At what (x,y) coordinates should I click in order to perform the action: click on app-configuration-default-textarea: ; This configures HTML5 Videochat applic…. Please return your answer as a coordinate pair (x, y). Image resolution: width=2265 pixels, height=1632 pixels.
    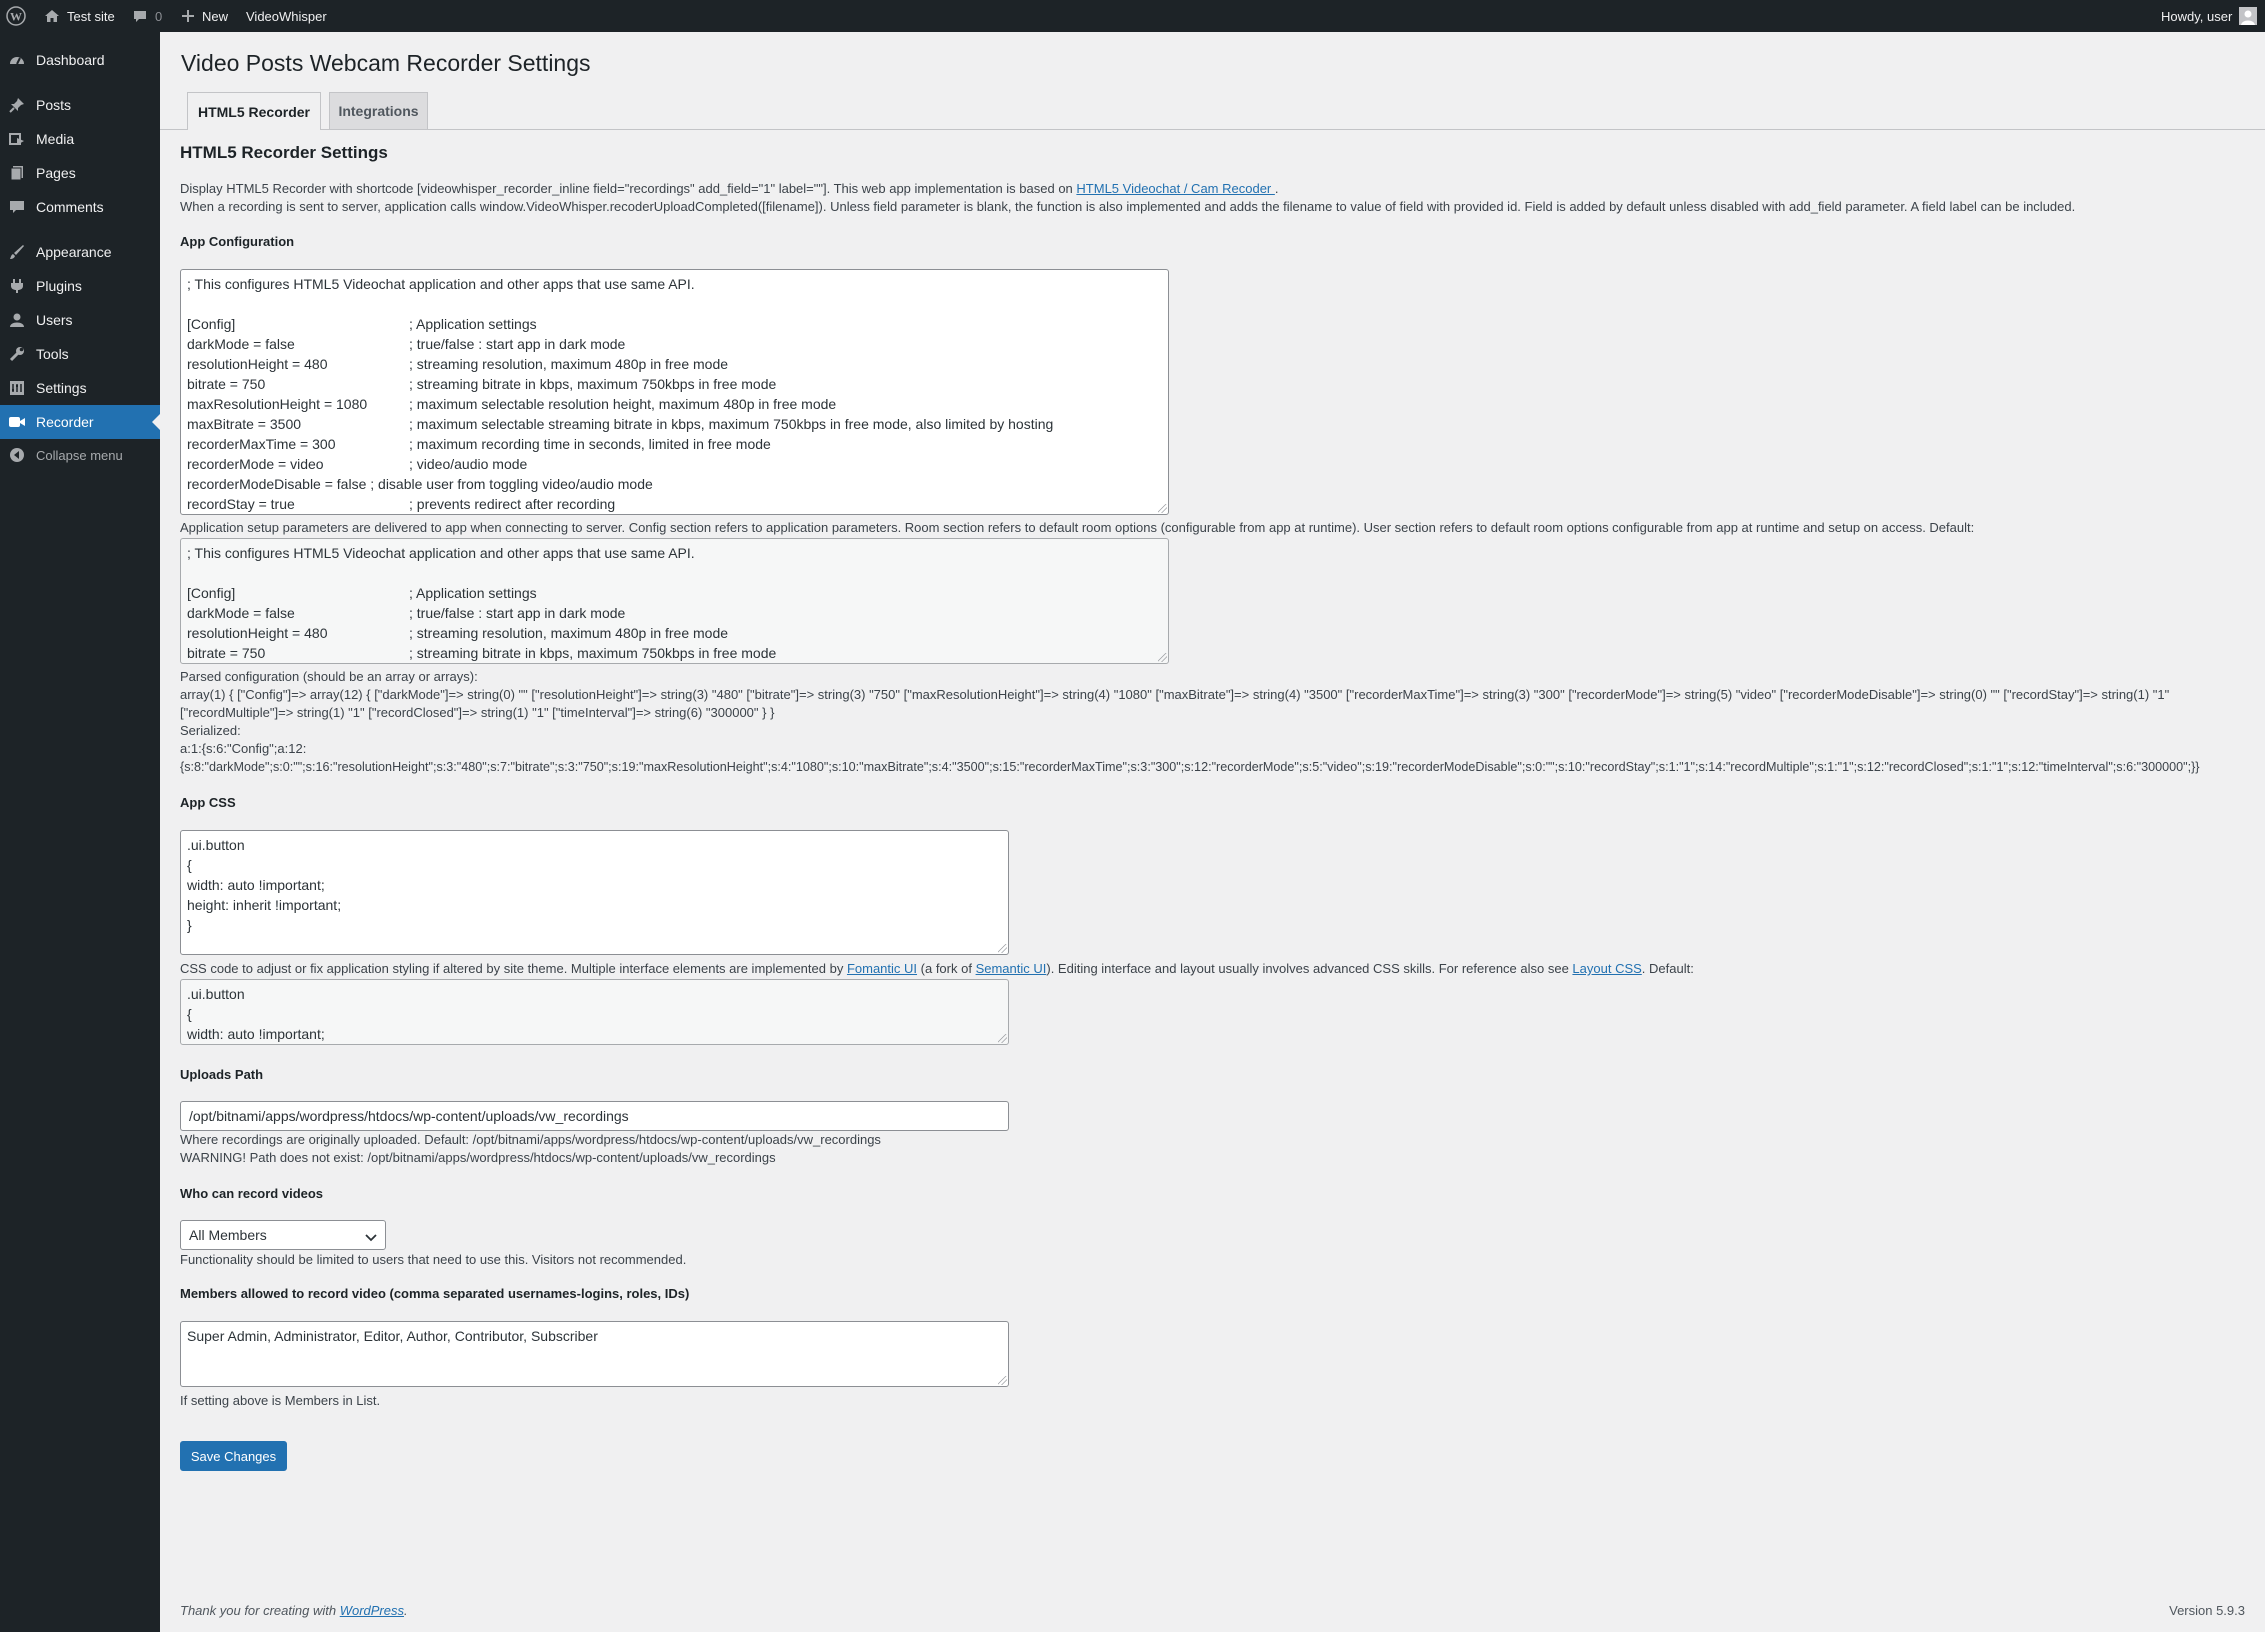
    Looking at the image, I should click on (674, 601).